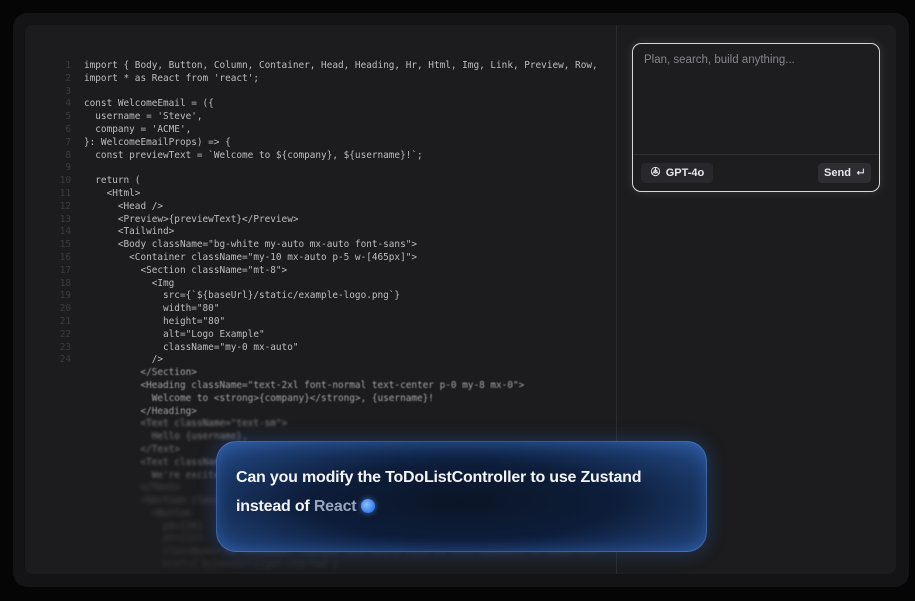  What do you see at coordinates (140, 373) in the screenshot?
I see `line-text: </Section>` at bounding box center [140, 373].